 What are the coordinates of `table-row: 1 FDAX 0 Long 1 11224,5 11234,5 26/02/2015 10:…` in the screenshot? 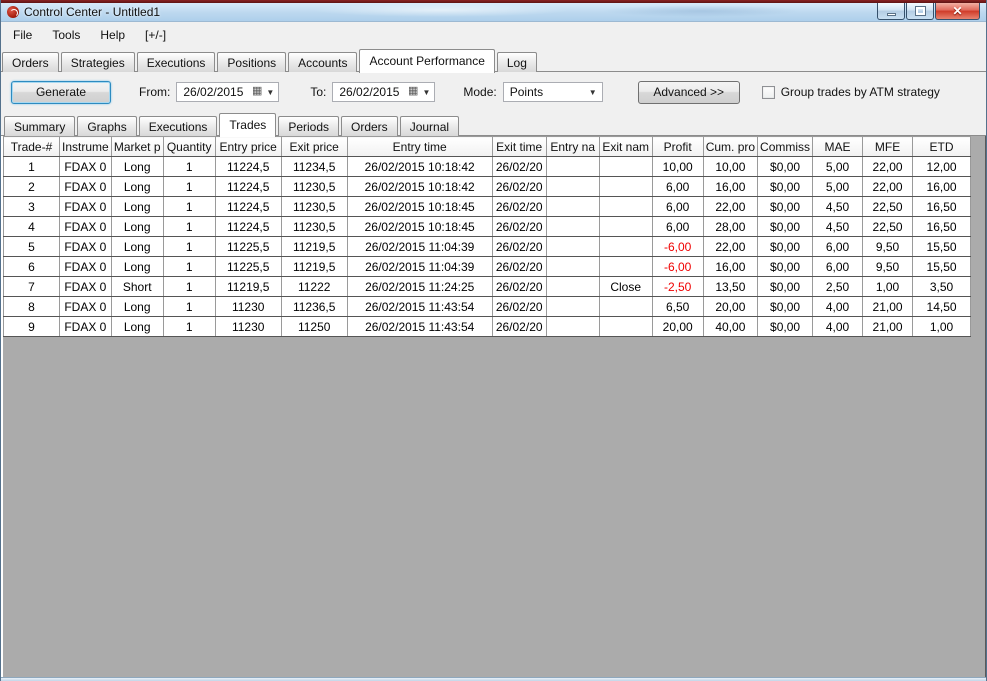 It's located at (487, 166).